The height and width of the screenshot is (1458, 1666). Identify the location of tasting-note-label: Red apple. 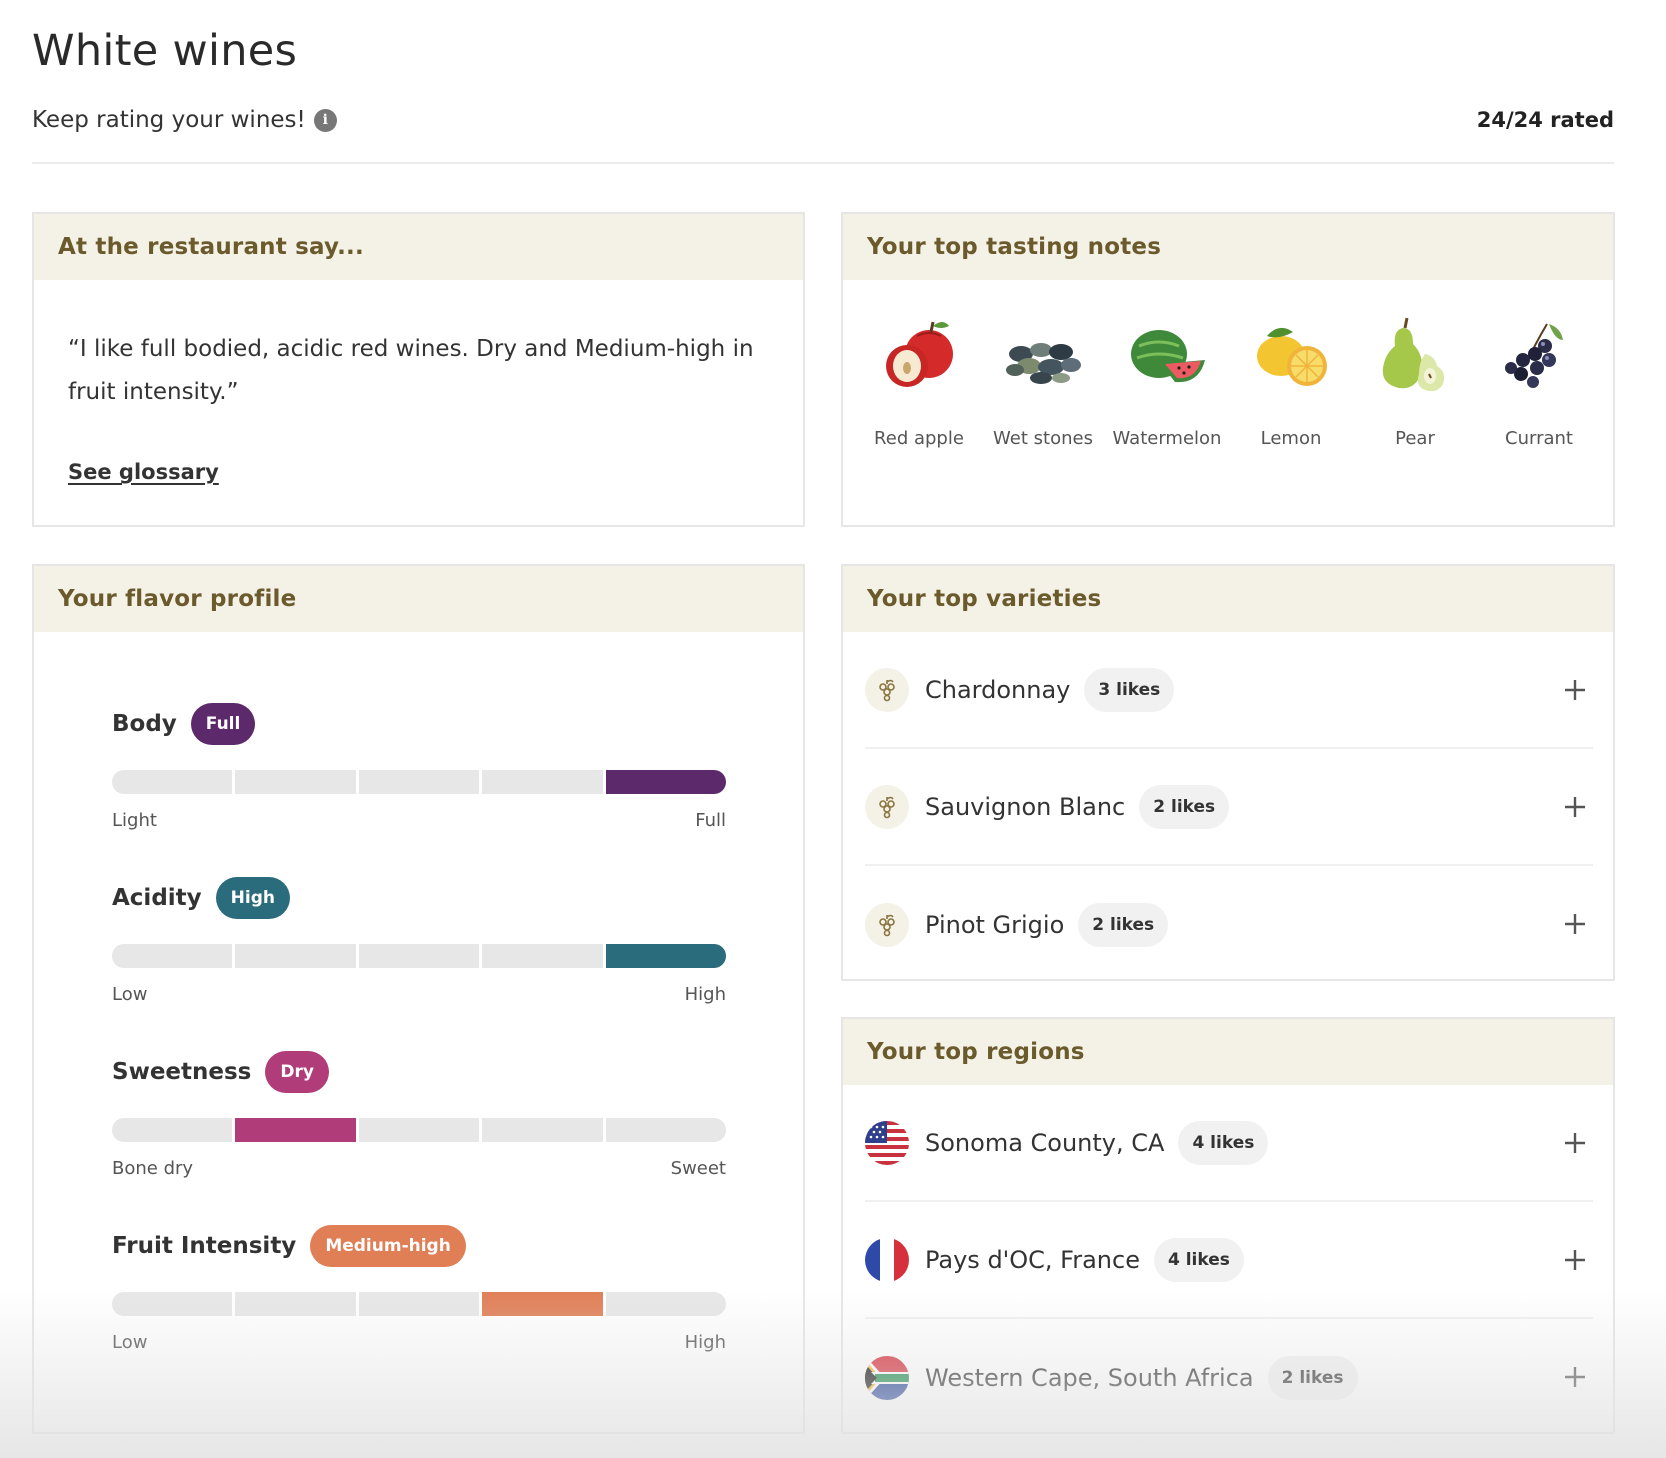
(919, 438).